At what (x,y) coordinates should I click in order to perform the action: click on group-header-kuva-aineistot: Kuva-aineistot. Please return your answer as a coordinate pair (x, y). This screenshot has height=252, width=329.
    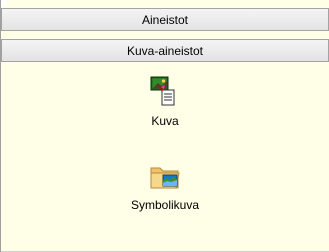
    Looking at the image, I should click on (165, 50).